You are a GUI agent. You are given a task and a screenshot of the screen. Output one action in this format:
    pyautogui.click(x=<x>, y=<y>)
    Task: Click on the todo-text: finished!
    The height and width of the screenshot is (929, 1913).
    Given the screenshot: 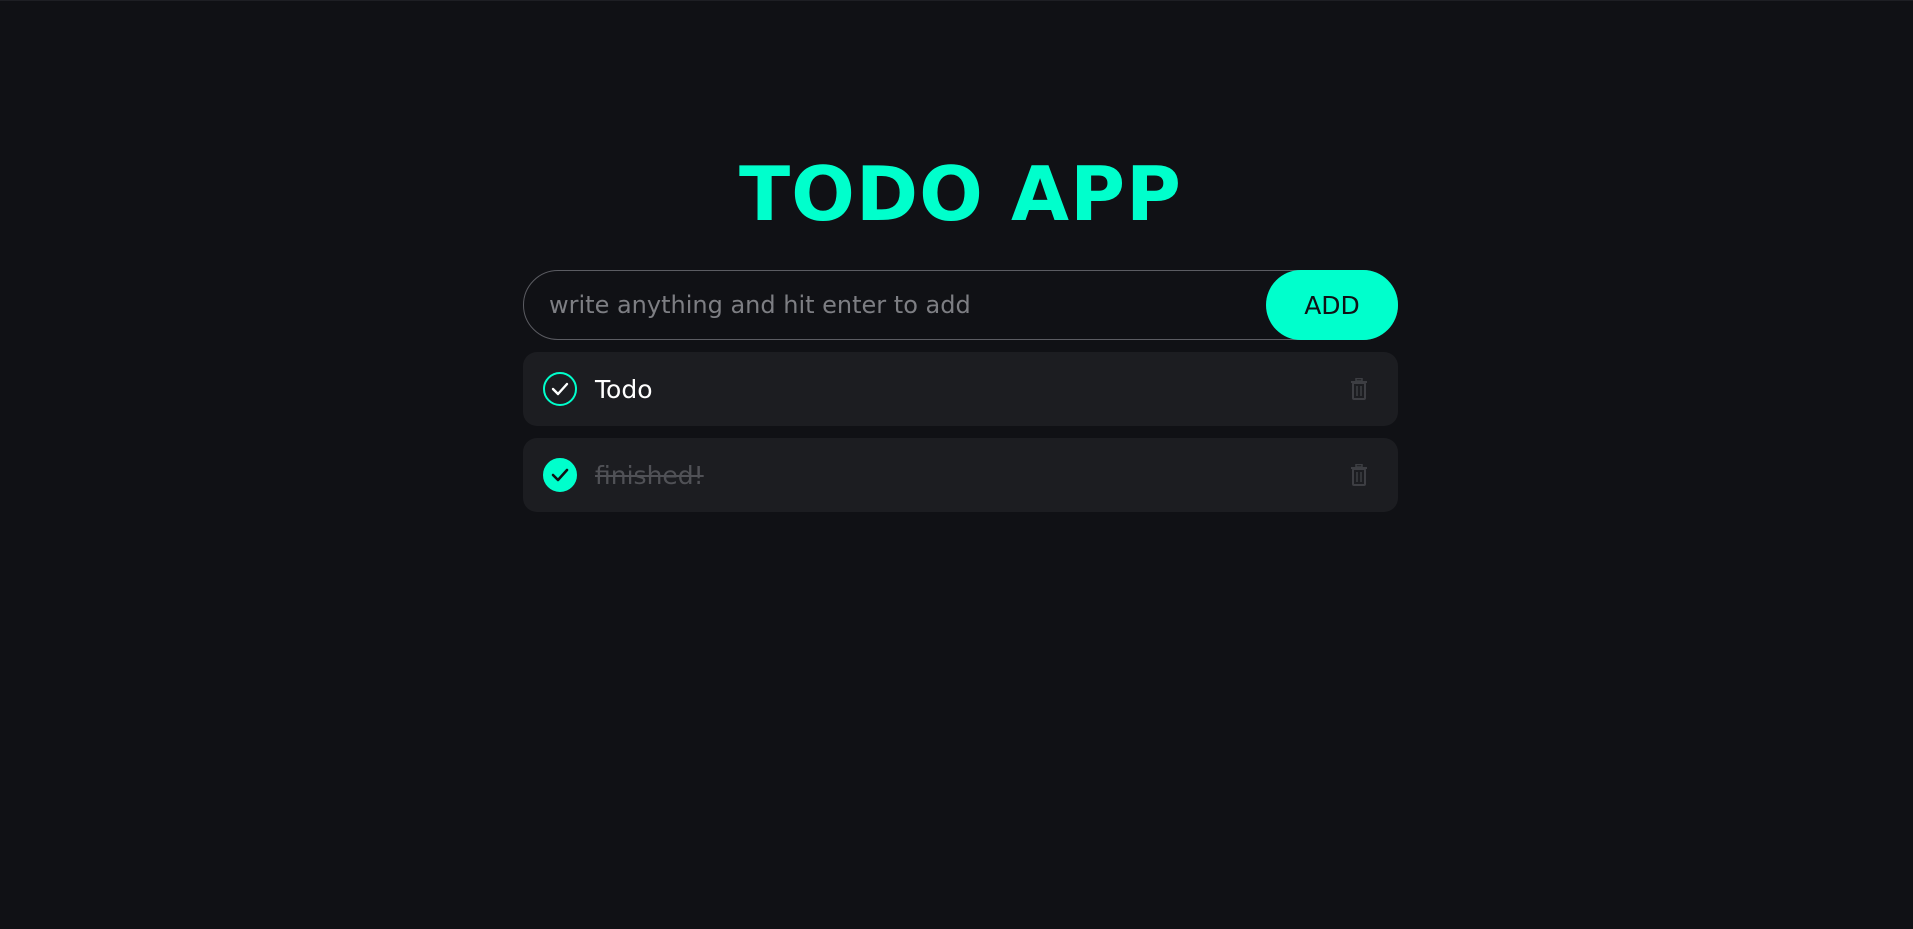 What is the action you would take?
    pyautogui.click(x=649, y=475)
    